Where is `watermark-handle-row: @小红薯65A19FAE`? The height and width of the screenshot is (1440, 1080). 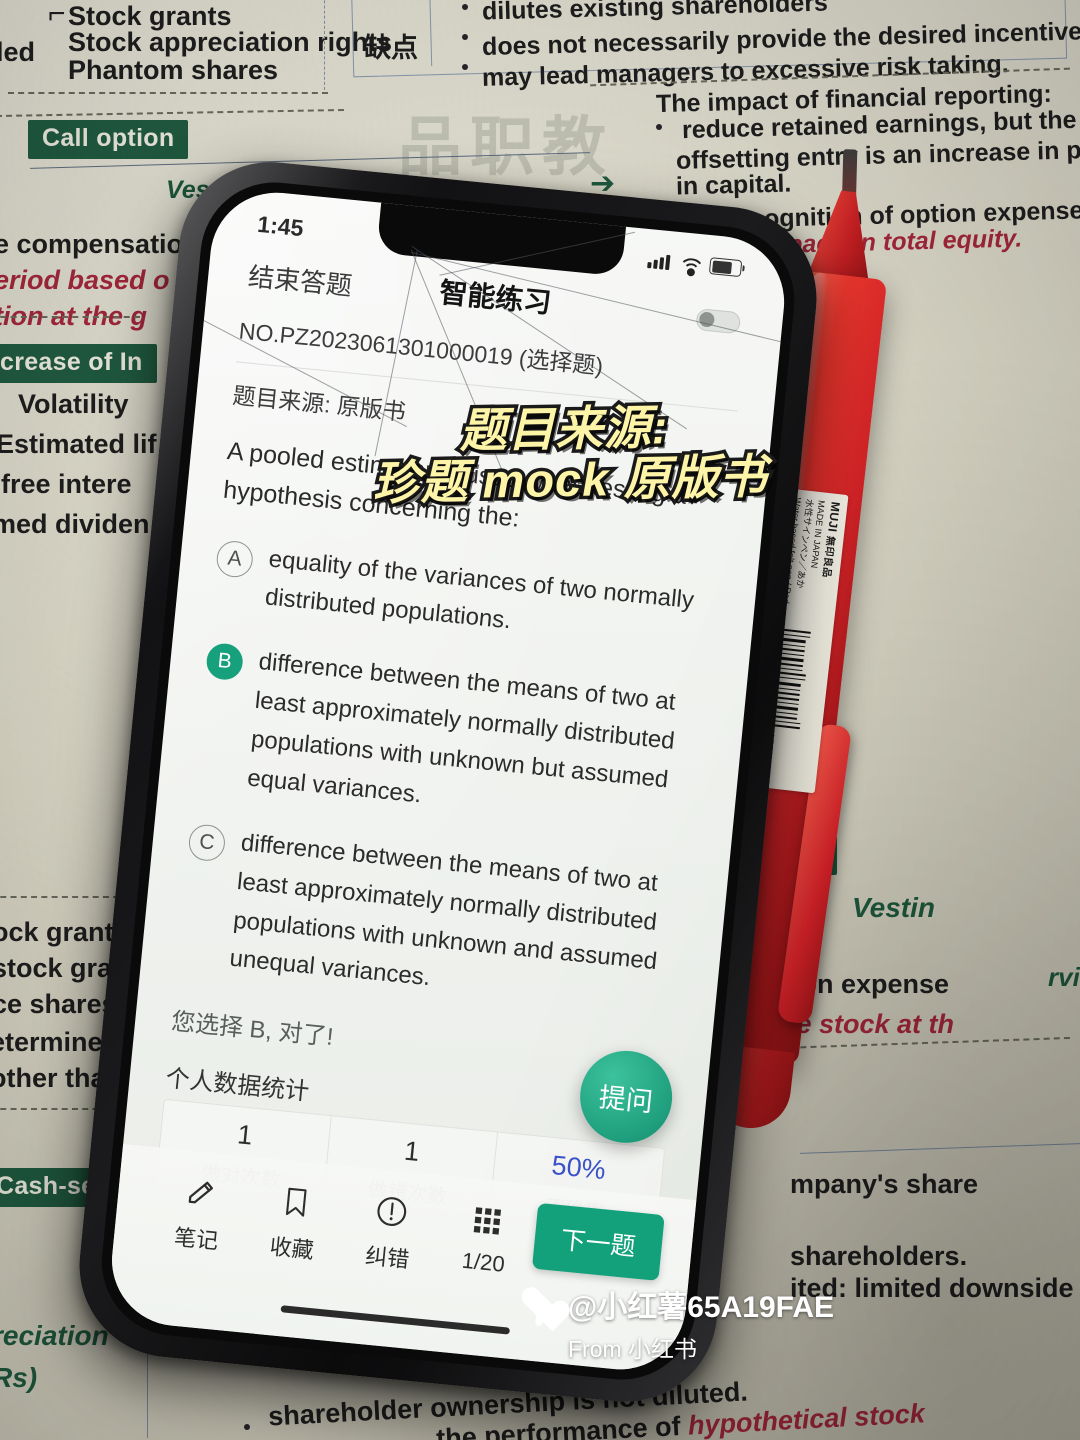 watermark-handle-row: @小红薯65A19FAE is located at coordinates (677, 1304).